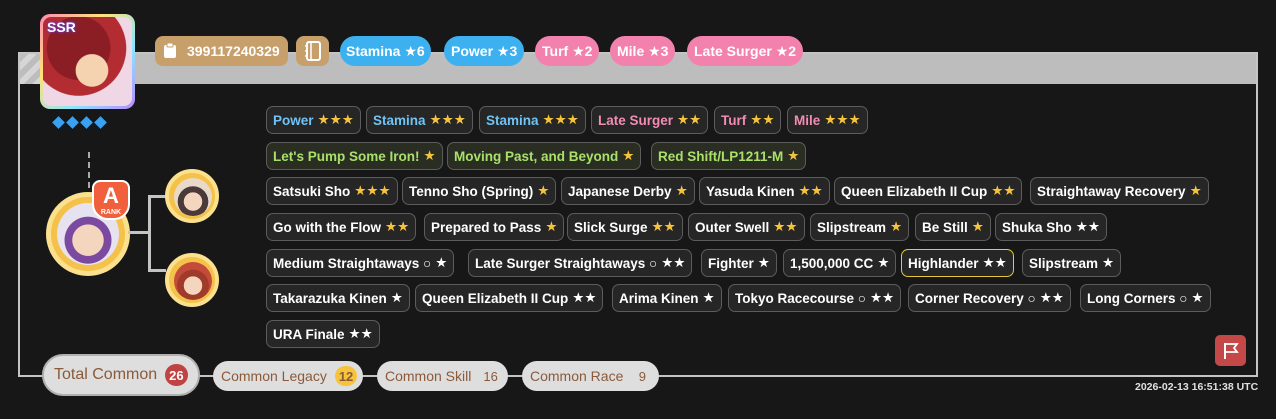 The image size is (1276, 419). I want to click on chip-label: Shuka Sho, so click(1037, 227).